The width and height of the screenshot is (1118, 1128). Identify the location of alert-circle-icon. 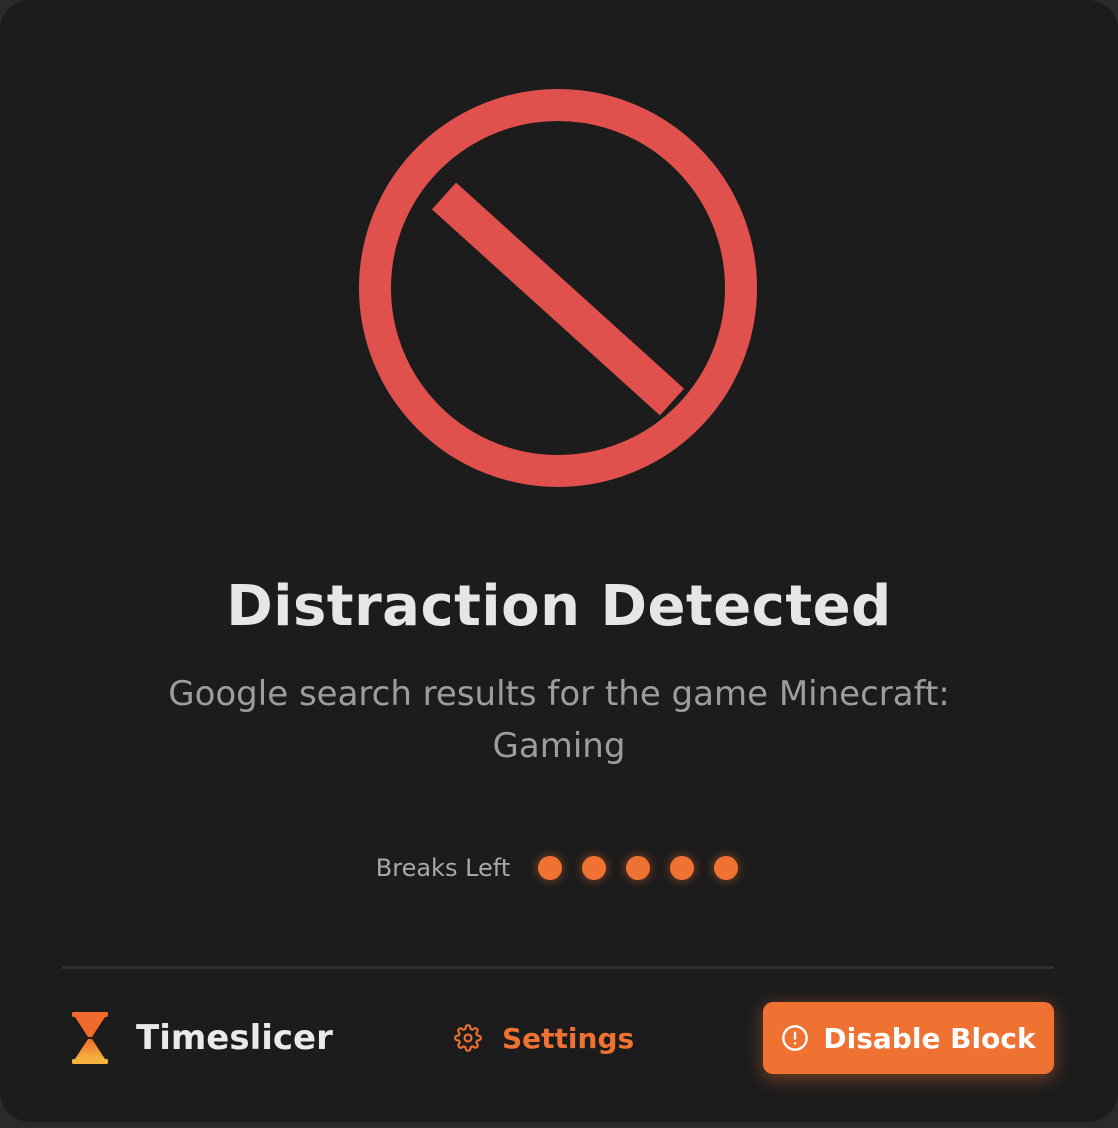
(795, 1038).